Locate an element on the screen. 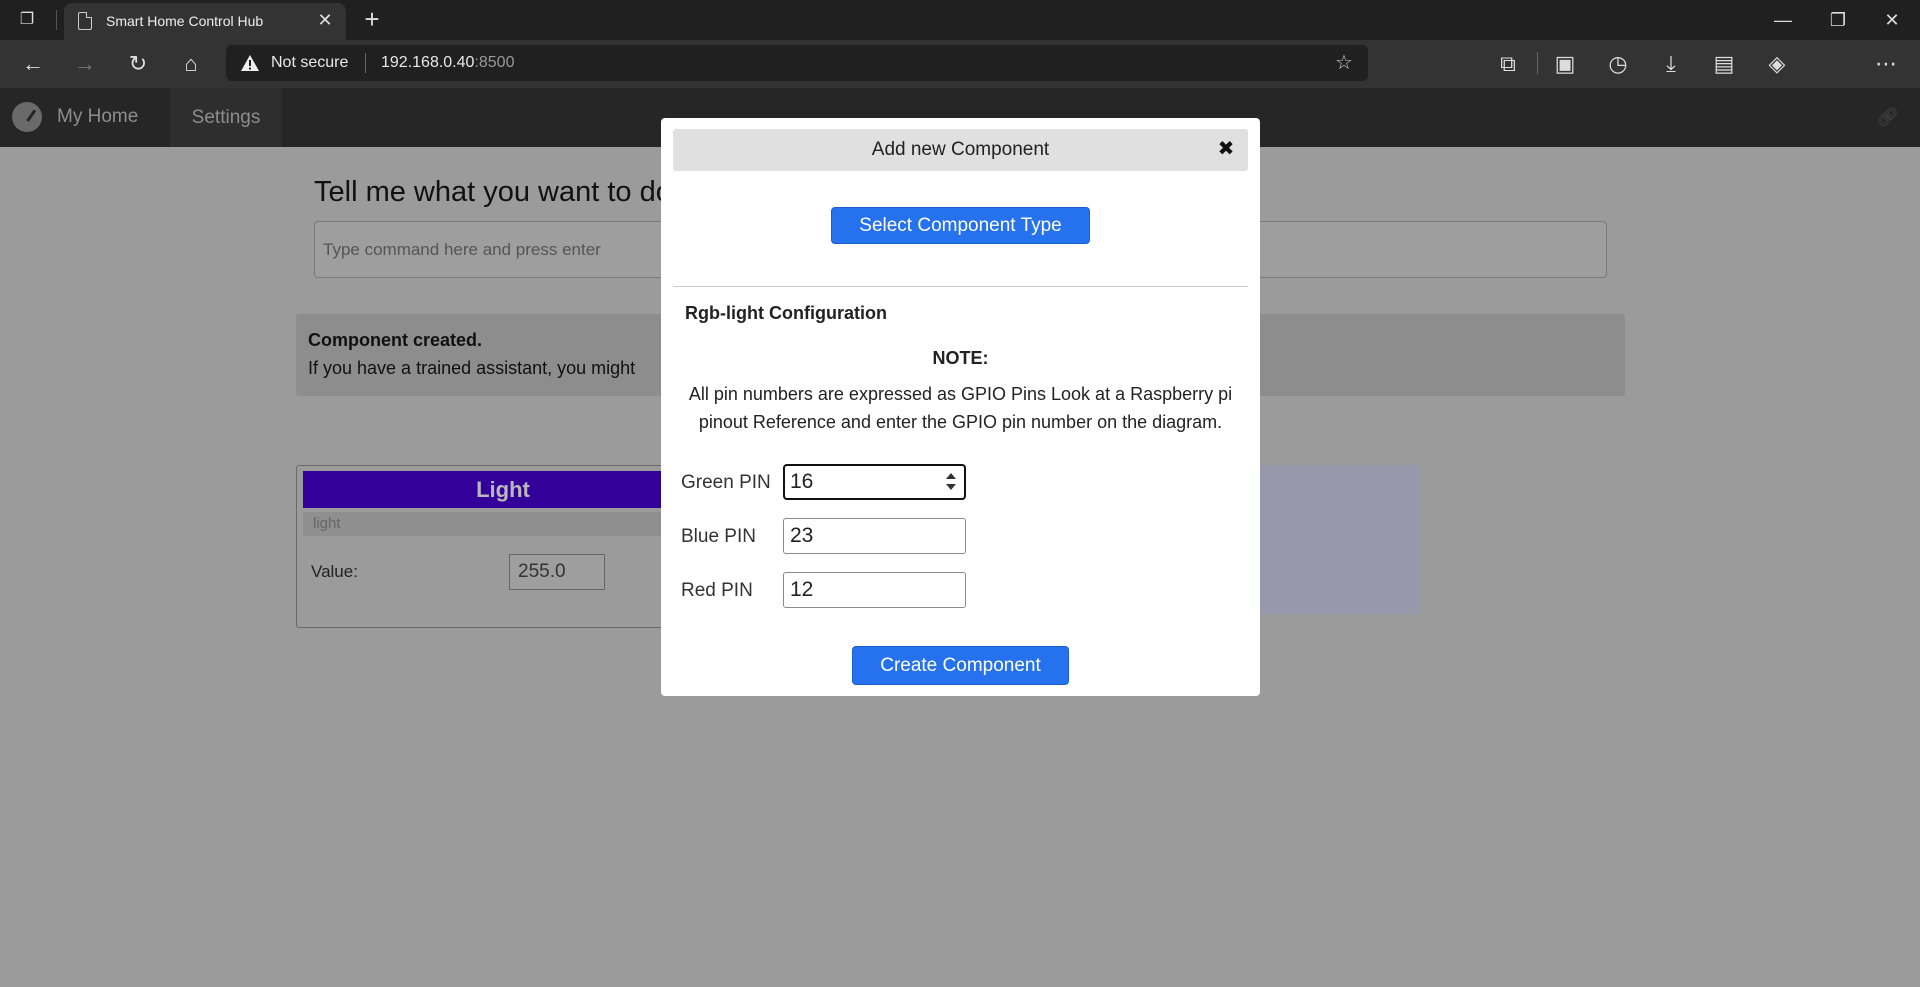 The width and height of the screenshot is (1920, 987). select-component-type-button: Select Component Type is located at coordinates (960, 225).